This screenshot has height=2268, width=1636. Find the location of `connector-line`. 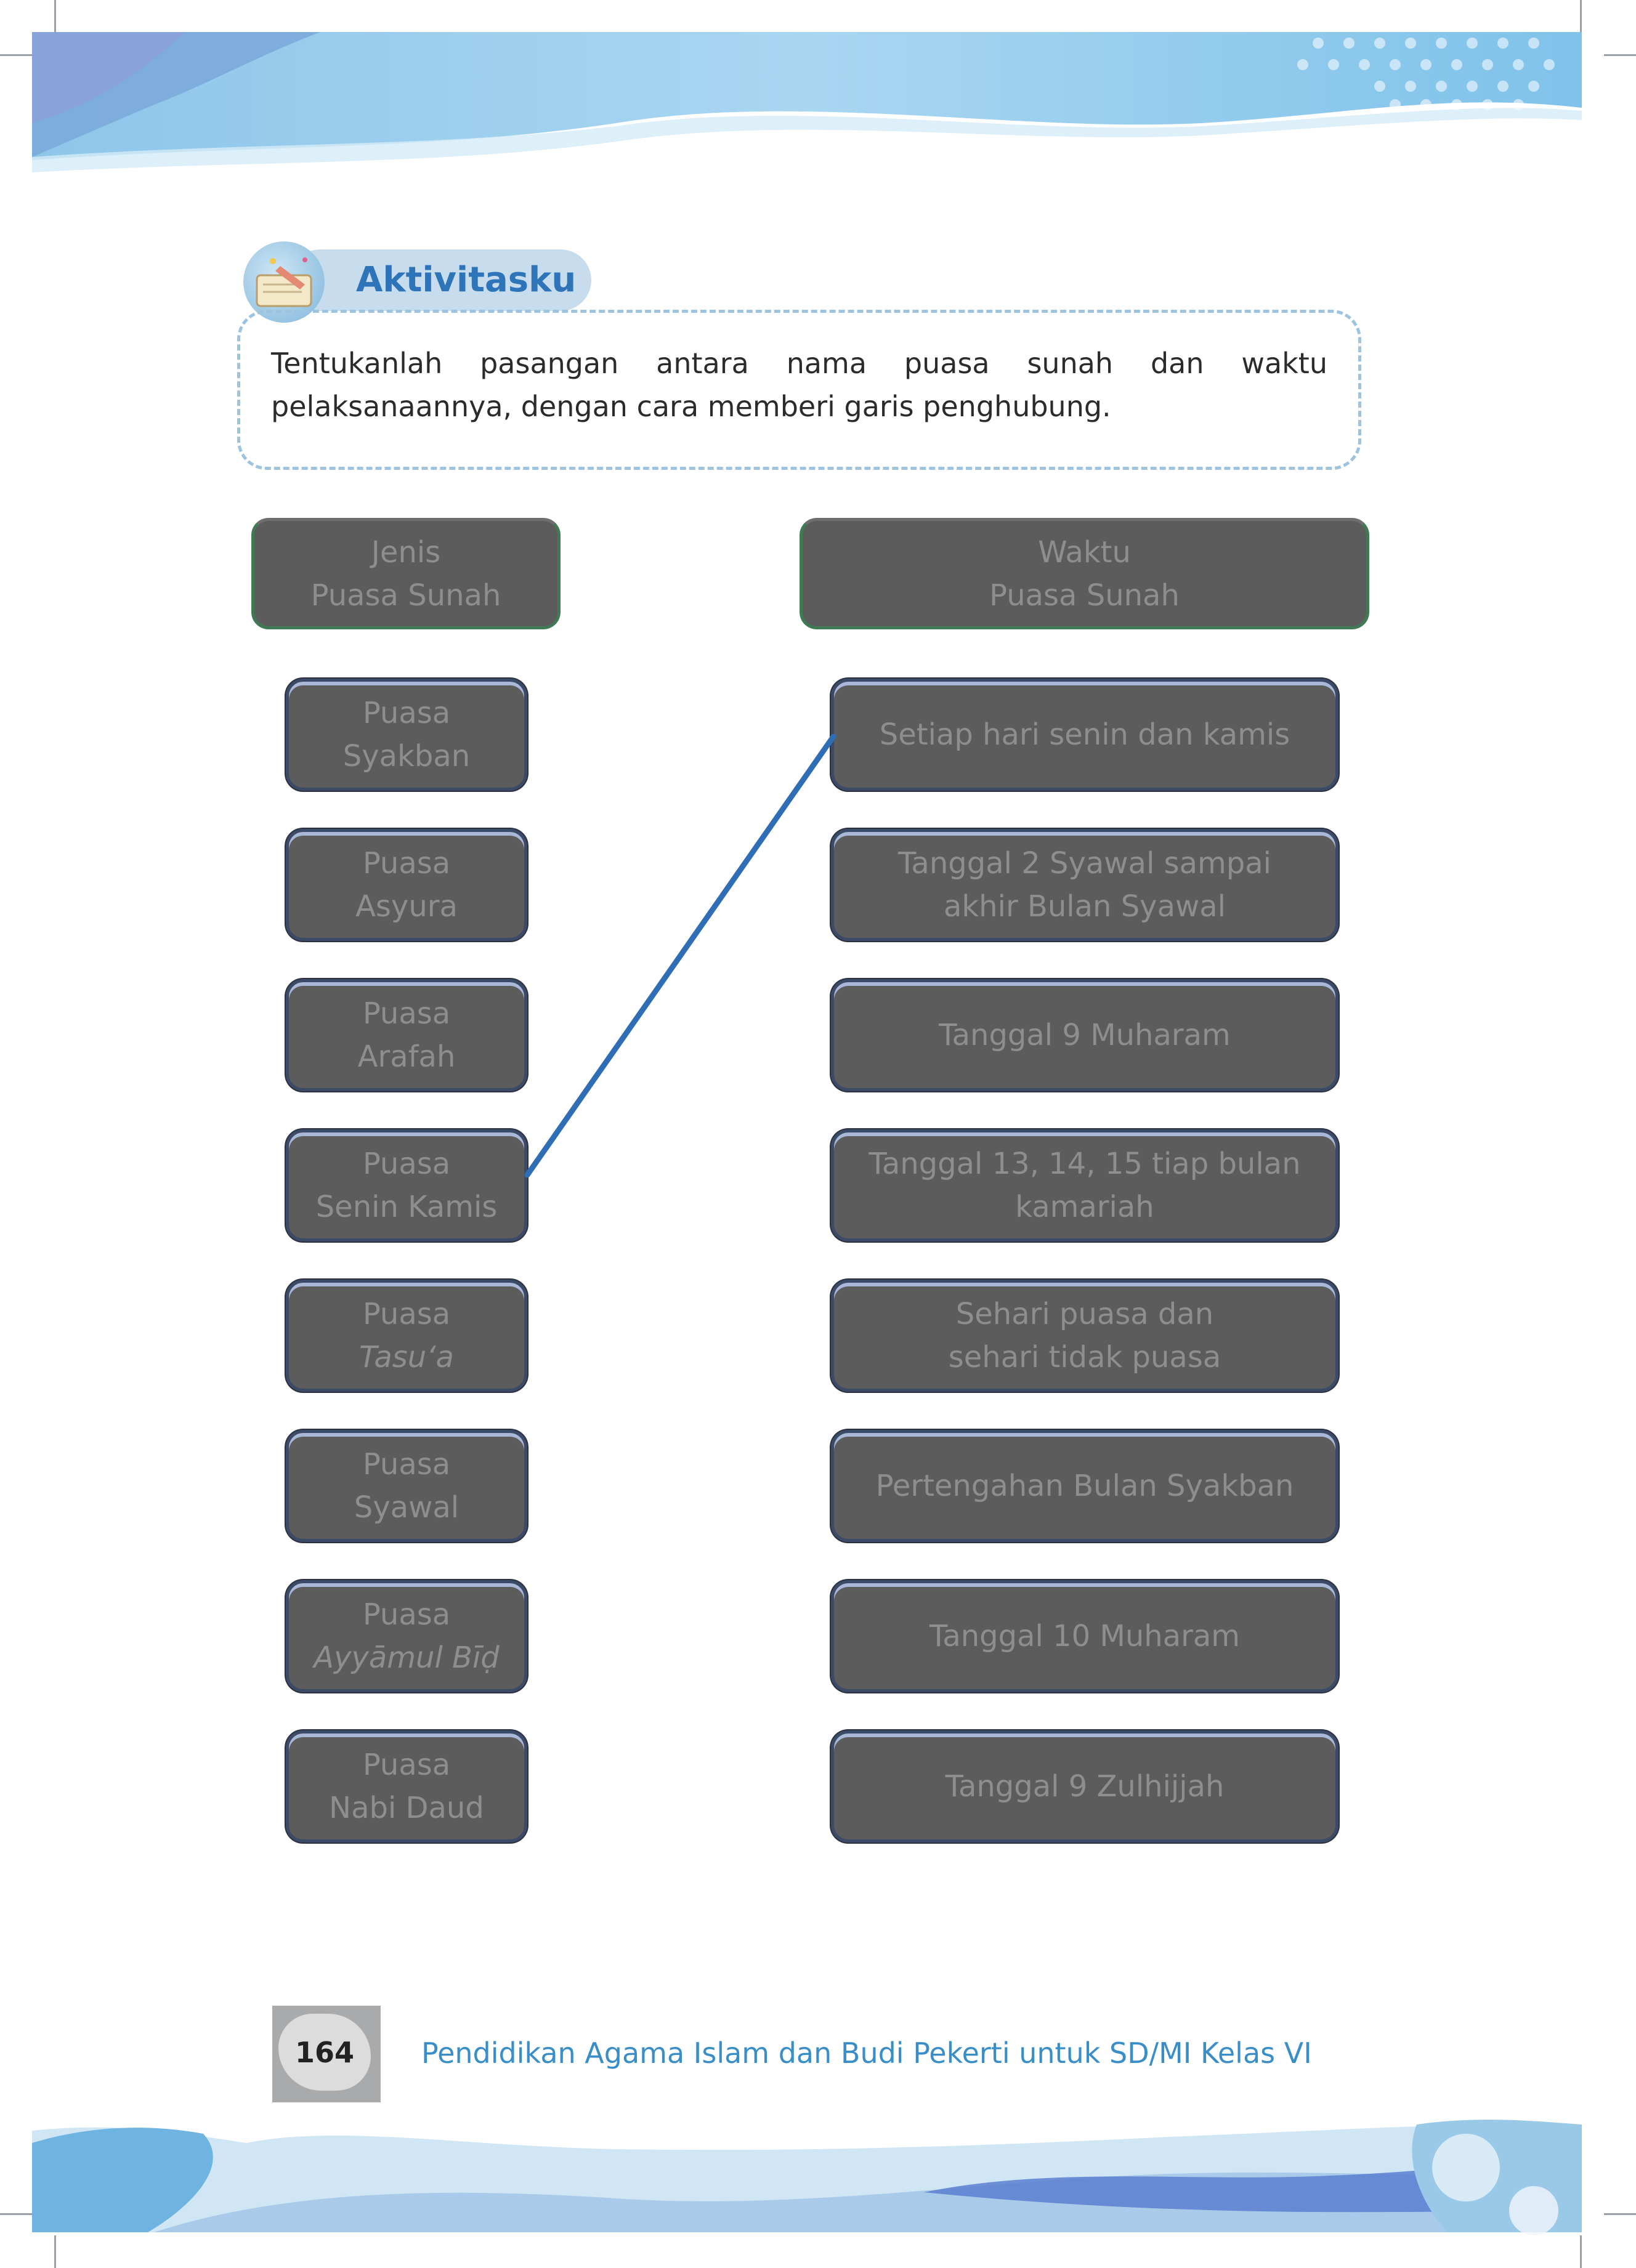

connector-line is located at coordinates (680, 956).